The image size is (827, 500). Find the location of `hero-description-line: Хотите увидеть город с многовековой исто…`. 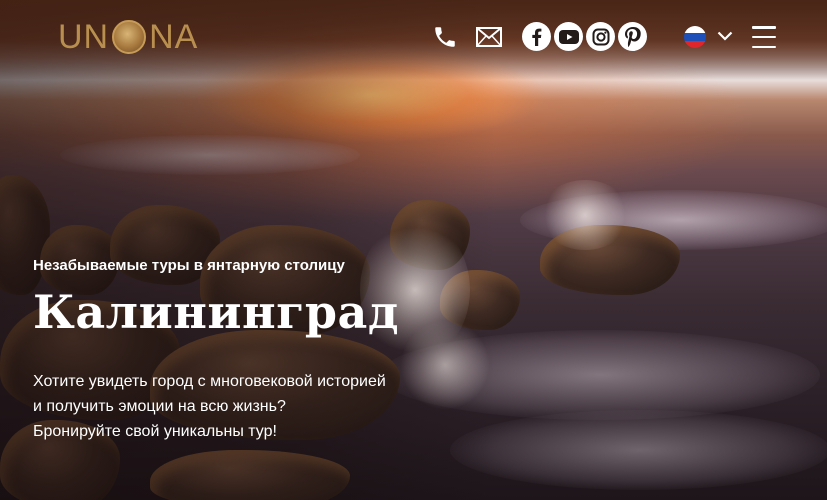

hero-description-line: Хотите увидеть город с многовековой исто… is located at coordinates (209, 381).